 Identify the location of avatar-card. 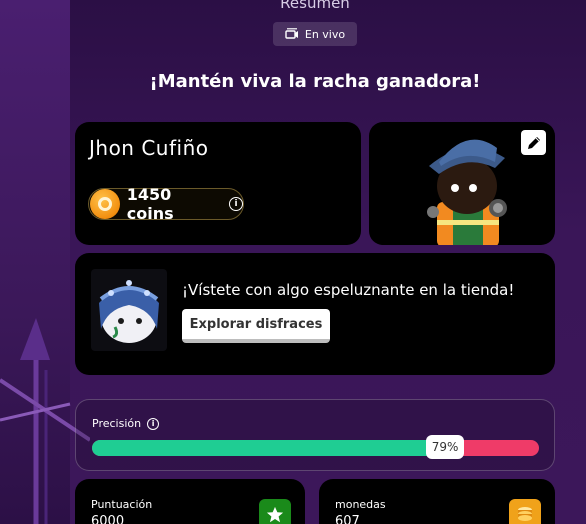
(462, 183).